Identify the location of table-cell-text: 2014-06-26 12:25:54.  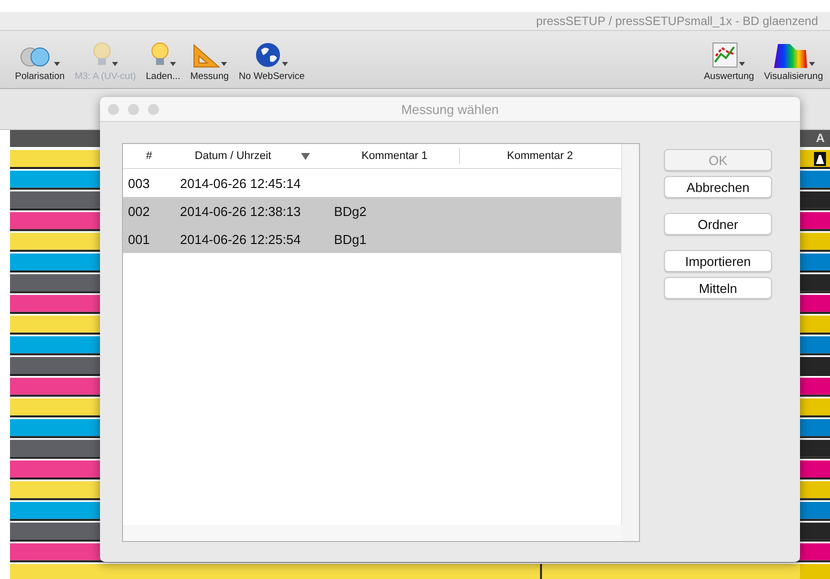
(240, 239).